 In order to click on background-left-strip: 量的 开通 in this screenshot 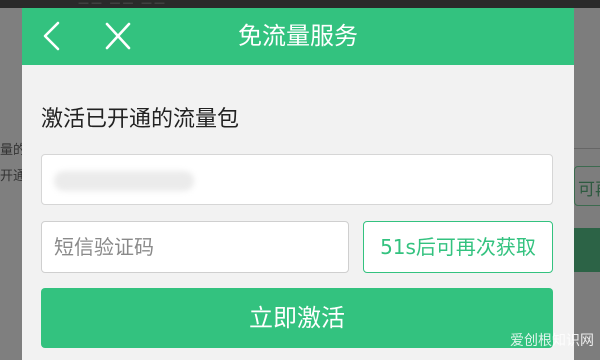, I will do `click(11, 184)`.